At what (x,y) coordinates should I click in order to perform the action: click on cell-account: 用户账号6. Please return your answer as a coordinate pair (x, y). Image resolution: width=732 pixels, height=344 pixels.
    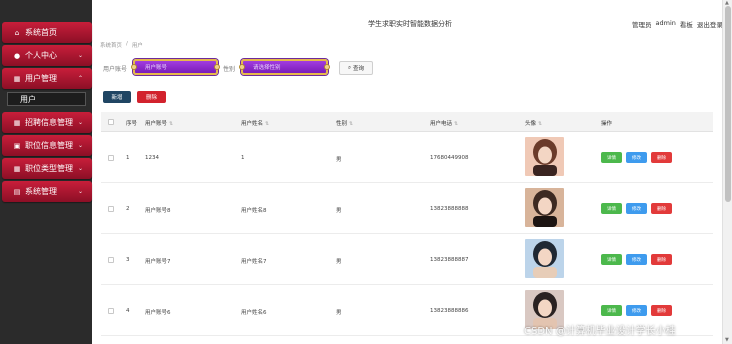
    Looking at the image, I should click on (158, 313).